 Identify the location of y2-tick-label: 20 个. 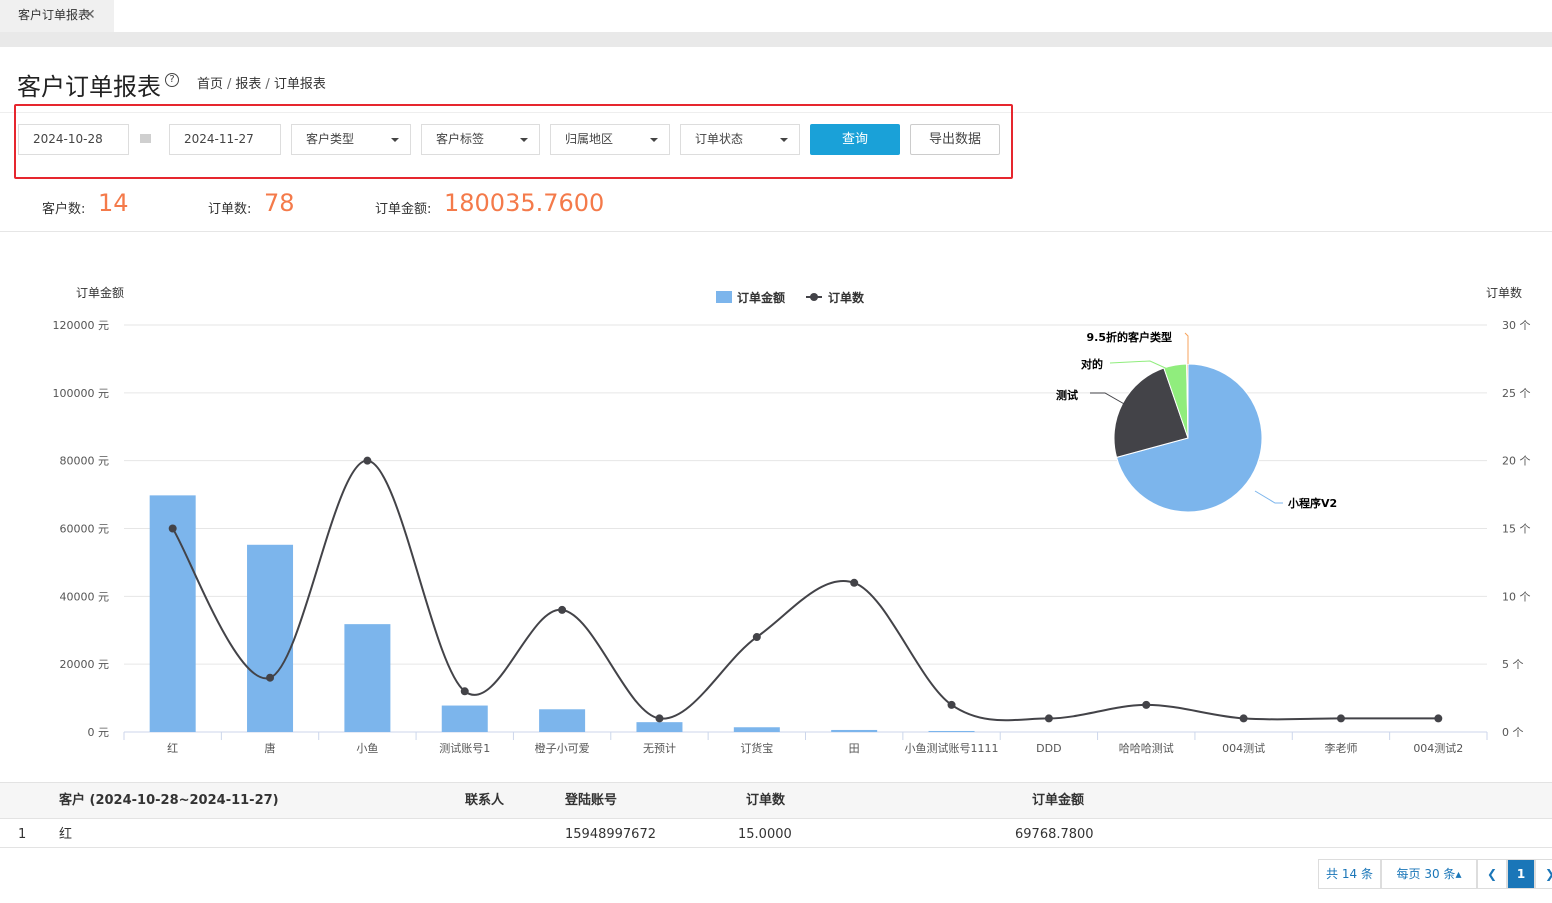
(1516, 461).